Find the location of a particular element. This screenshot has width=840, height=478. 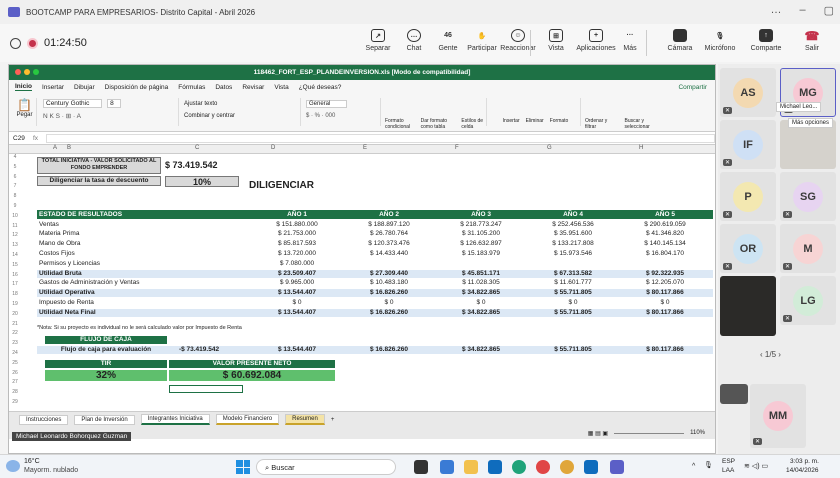

cell-styles-button: Estilos de celda is located at coordinates (473, 124).